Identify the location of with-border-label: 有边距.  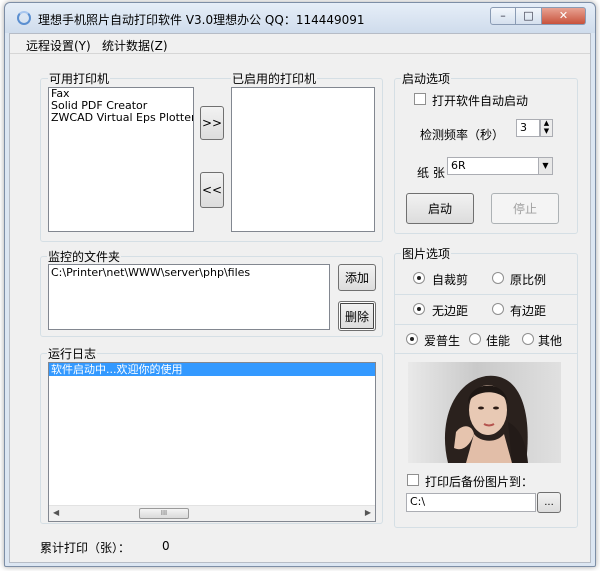
(528, 311).